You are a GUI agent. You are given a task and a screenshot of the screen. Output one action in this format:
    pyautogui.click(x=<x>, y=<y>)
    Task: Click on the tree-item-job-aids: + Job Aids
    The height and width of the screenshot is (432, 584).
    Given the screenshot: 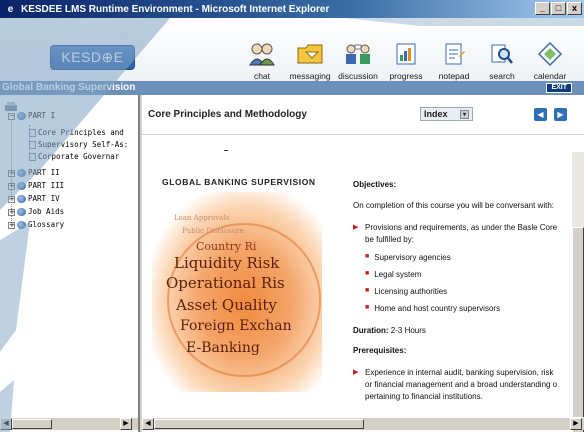 What is the action you would take?
    pyautogui.click(x=36, y=212)
    